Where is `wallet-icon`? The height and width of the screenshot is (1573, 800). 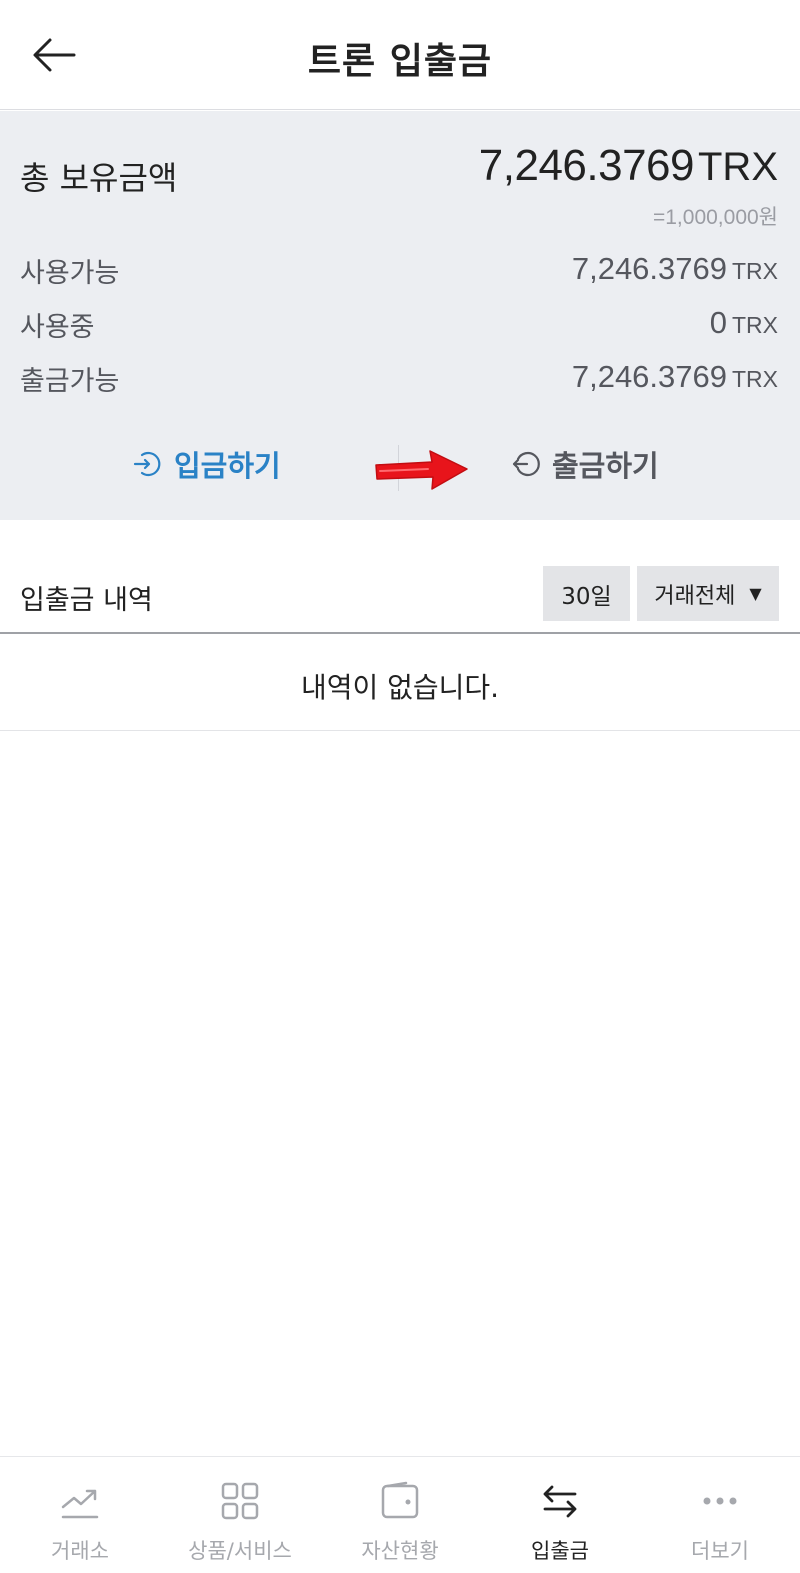
wallet-icon is located at coordinates (400, 1501).